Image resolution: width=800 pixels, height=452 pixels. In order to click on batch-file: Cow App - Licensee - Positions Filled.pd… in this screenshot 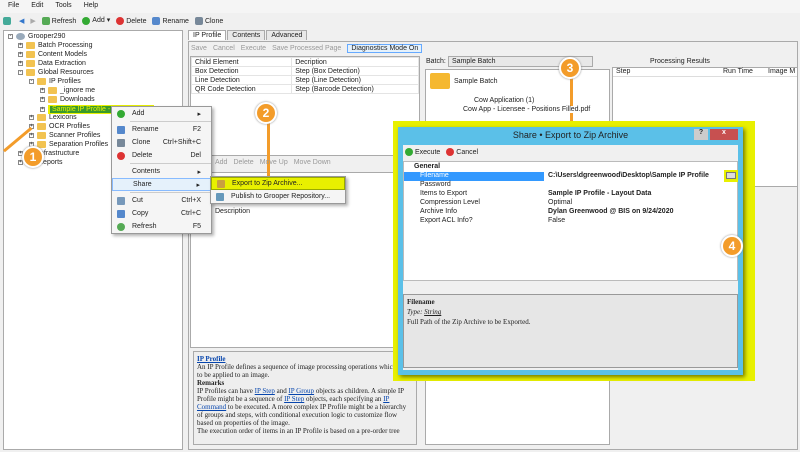, I will do `click(527, 109)`.